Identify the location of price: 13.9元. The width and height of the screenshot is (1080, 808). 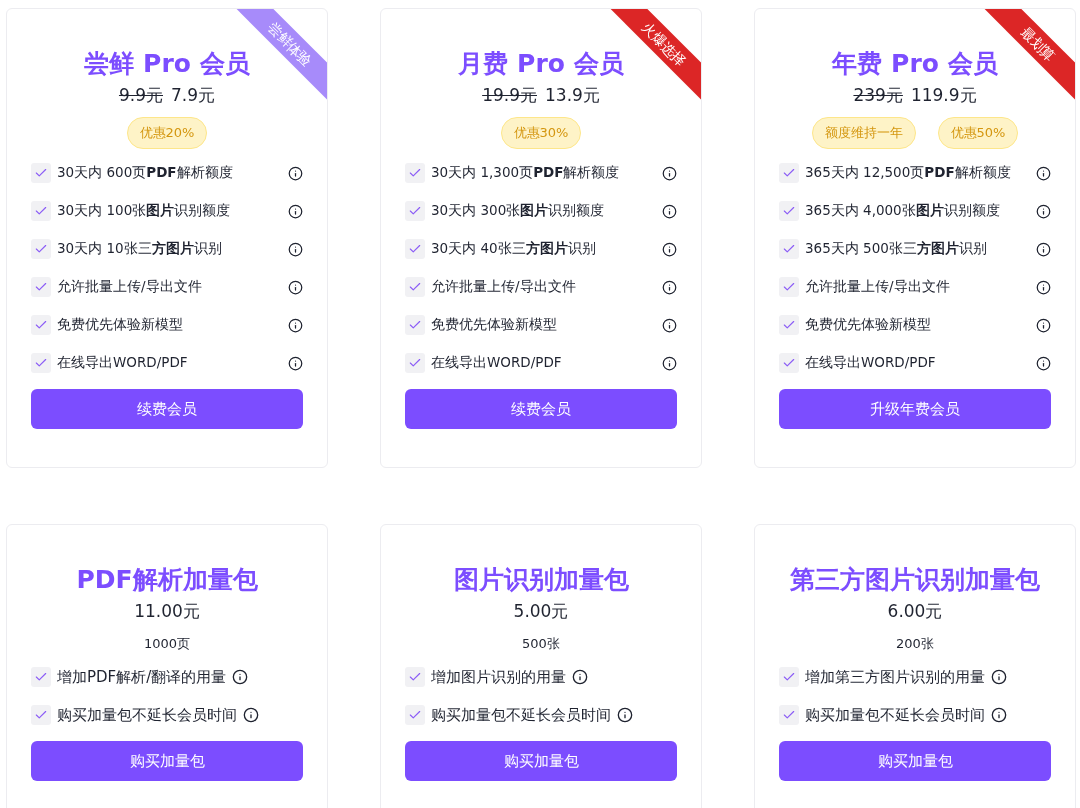
(572, 95).